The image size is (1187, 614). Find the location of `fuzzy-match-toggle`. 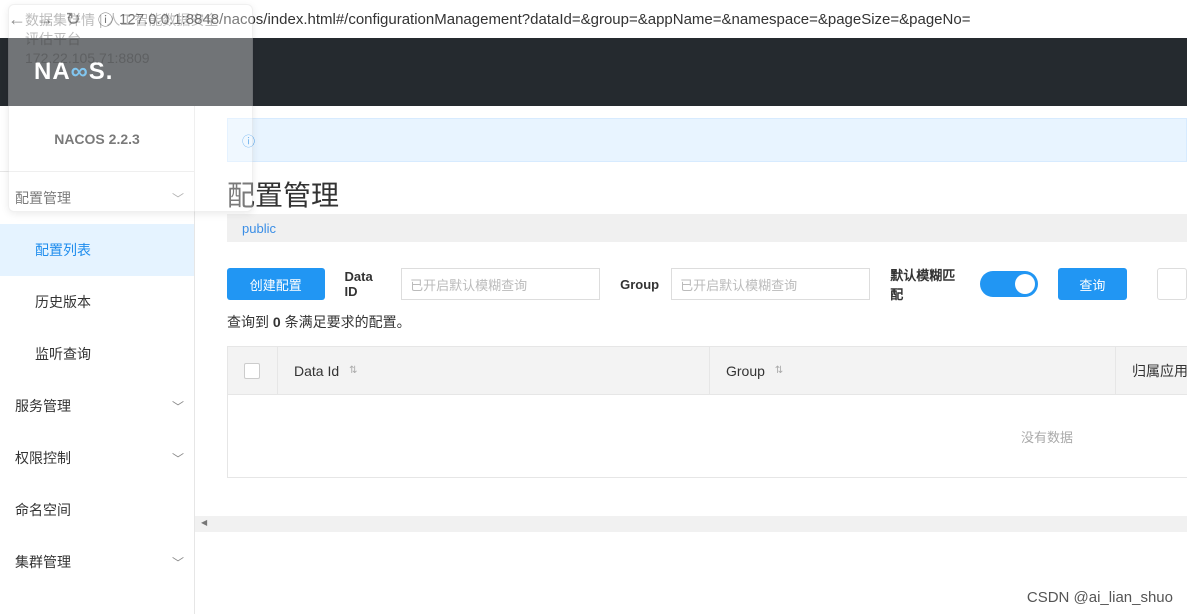

fuzzy-match-toggle is located at coordinates (1008, 284).